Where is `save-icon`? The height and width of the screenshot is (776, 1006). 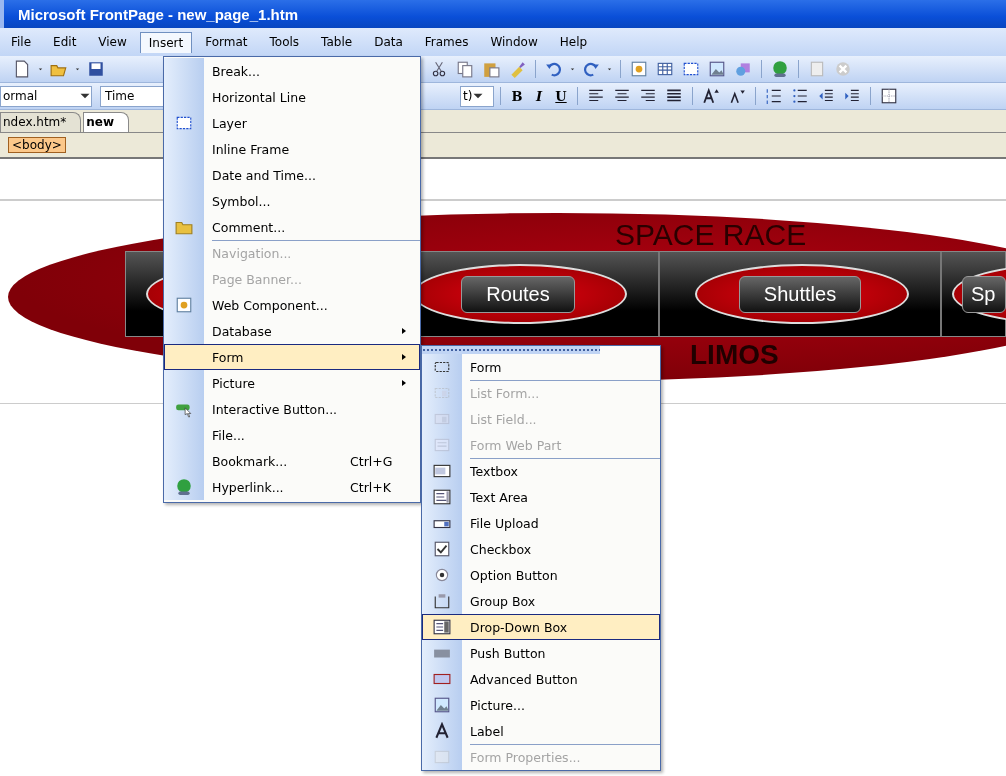 save-icon is located at coordinates (96, 69).